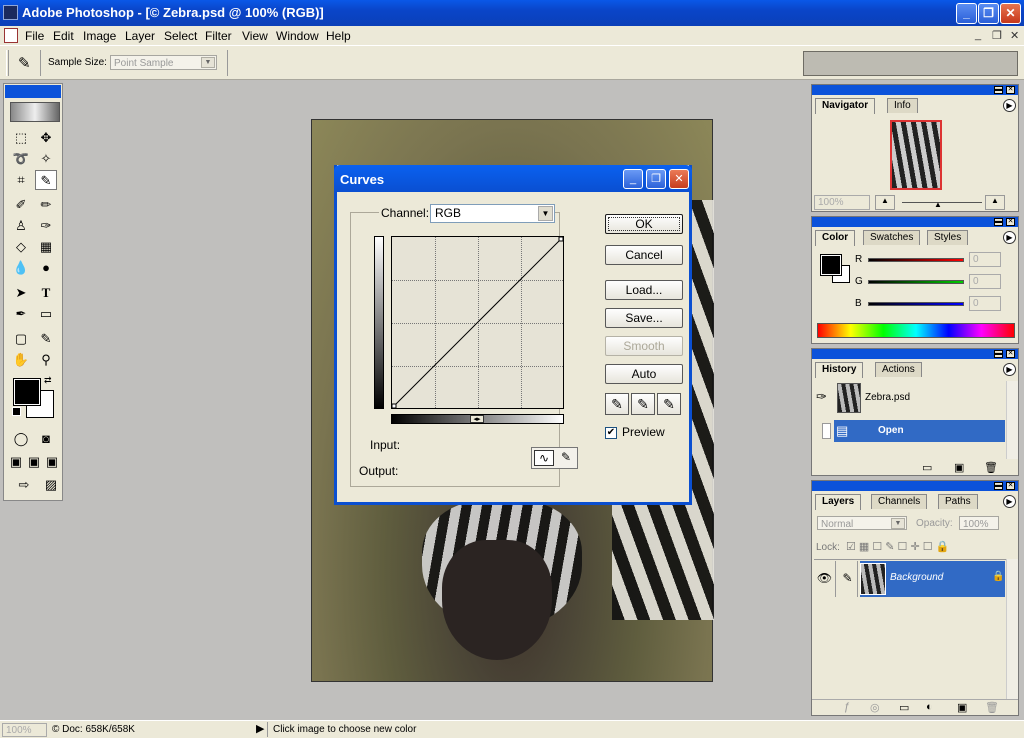  Describe the element at coordinates (163, 62) in the screenshot. I see `sample-size-select: Point Sample ▼` at that location.